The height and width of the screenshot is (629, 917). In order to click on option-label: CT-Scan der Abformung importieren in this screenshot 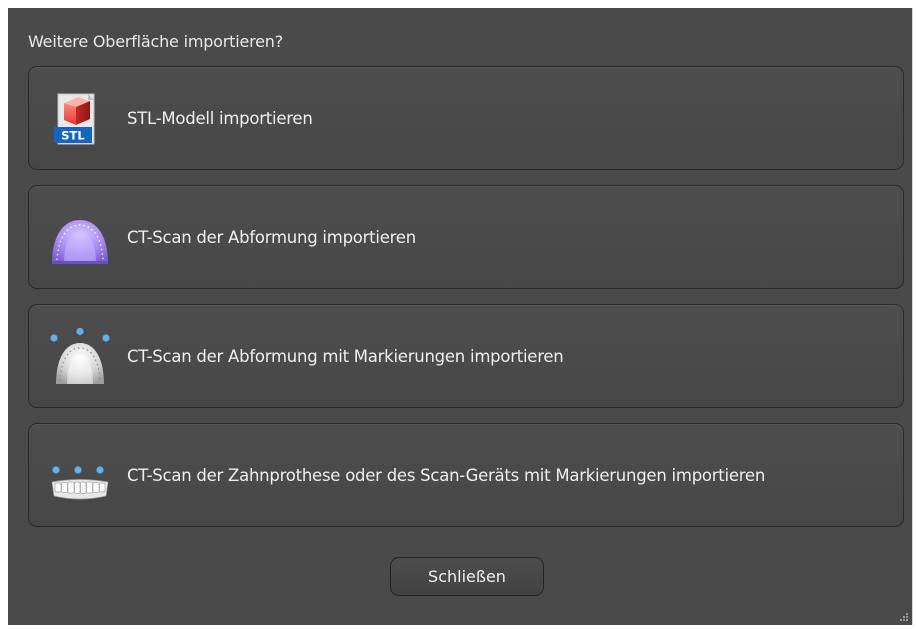, I will do `click(271, 237)`.